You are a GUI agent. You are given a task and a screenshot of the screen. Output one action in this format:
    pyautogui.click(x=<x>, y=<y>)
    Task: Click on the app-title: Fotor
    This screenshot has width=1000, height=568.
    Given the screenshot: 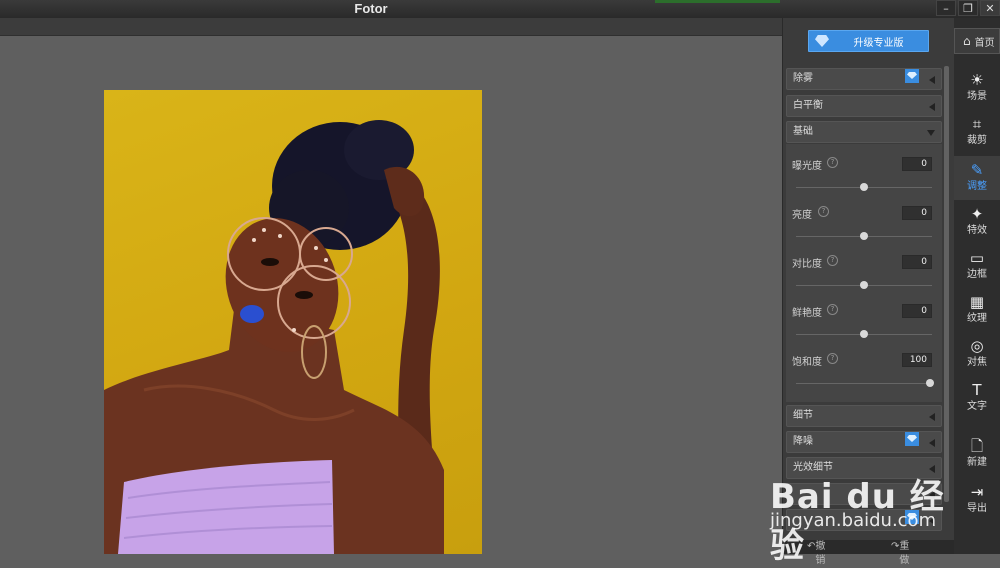 What is the action you would take?
    pyautogui.click(x=371, y=8)
    